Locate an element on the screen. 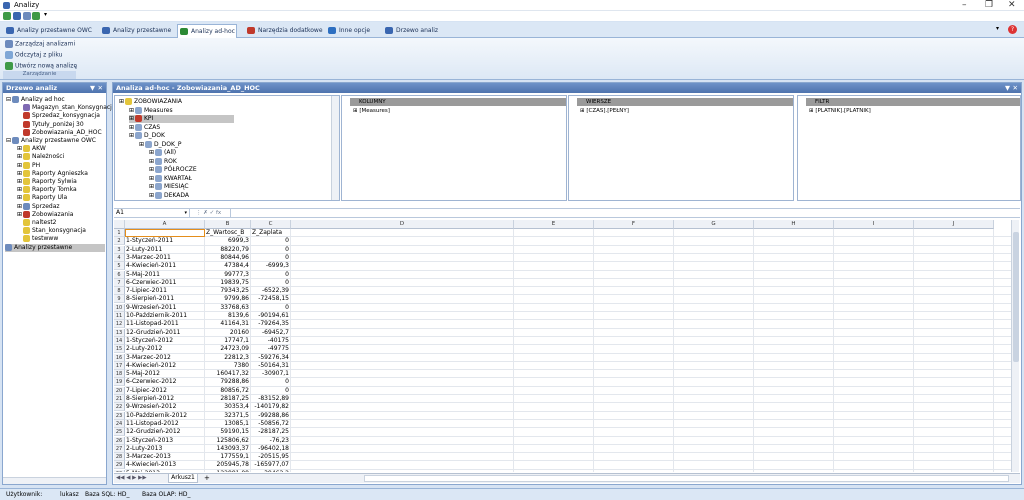  sheet-horizontal-scrollbar is located at coordinates (686, 478).